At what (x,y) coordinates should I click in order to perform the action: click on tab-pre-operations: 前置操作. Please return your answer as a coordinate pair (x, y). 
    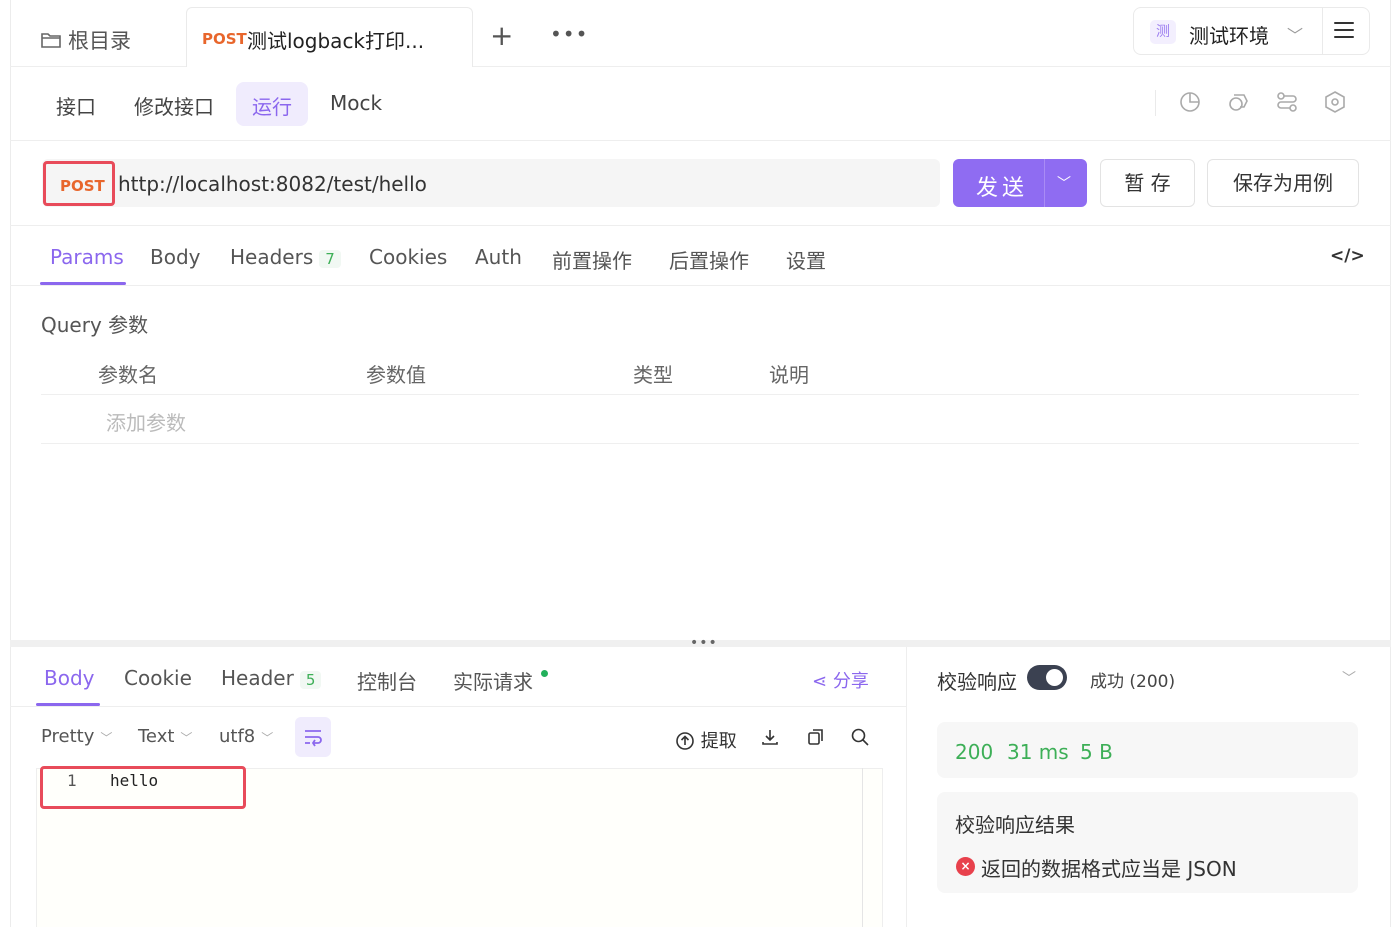
    Looking at the image, I should click on (592, 259).